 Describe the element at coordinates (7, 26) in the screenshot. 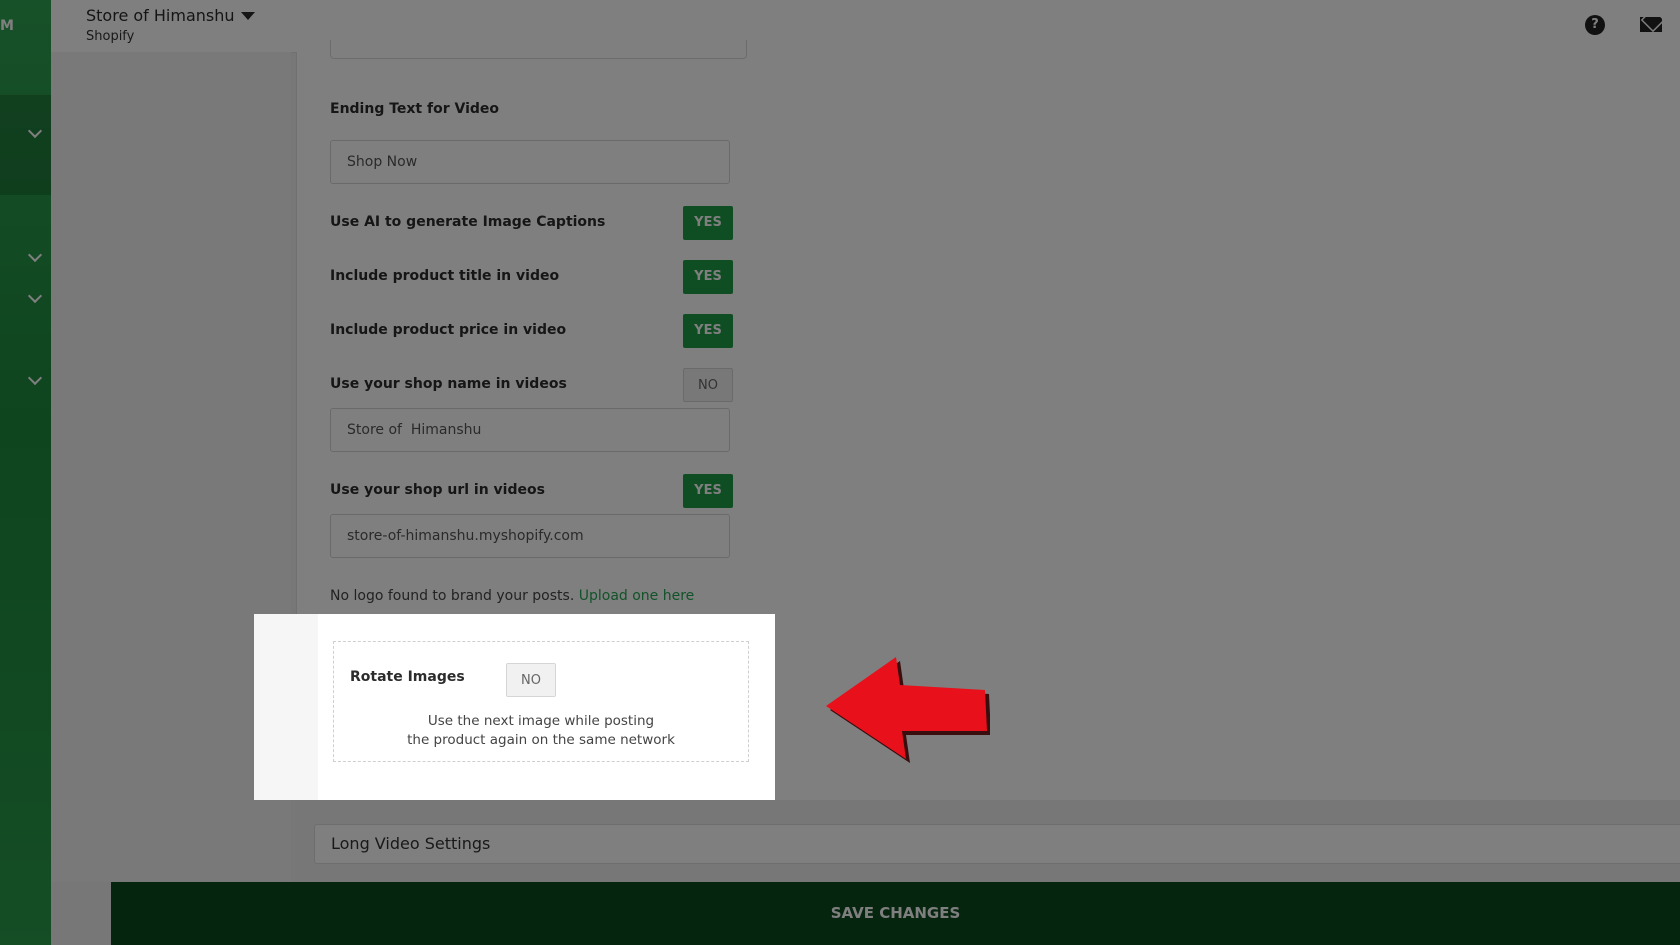

I see `sidebar-logo-fragment: M` at that location.